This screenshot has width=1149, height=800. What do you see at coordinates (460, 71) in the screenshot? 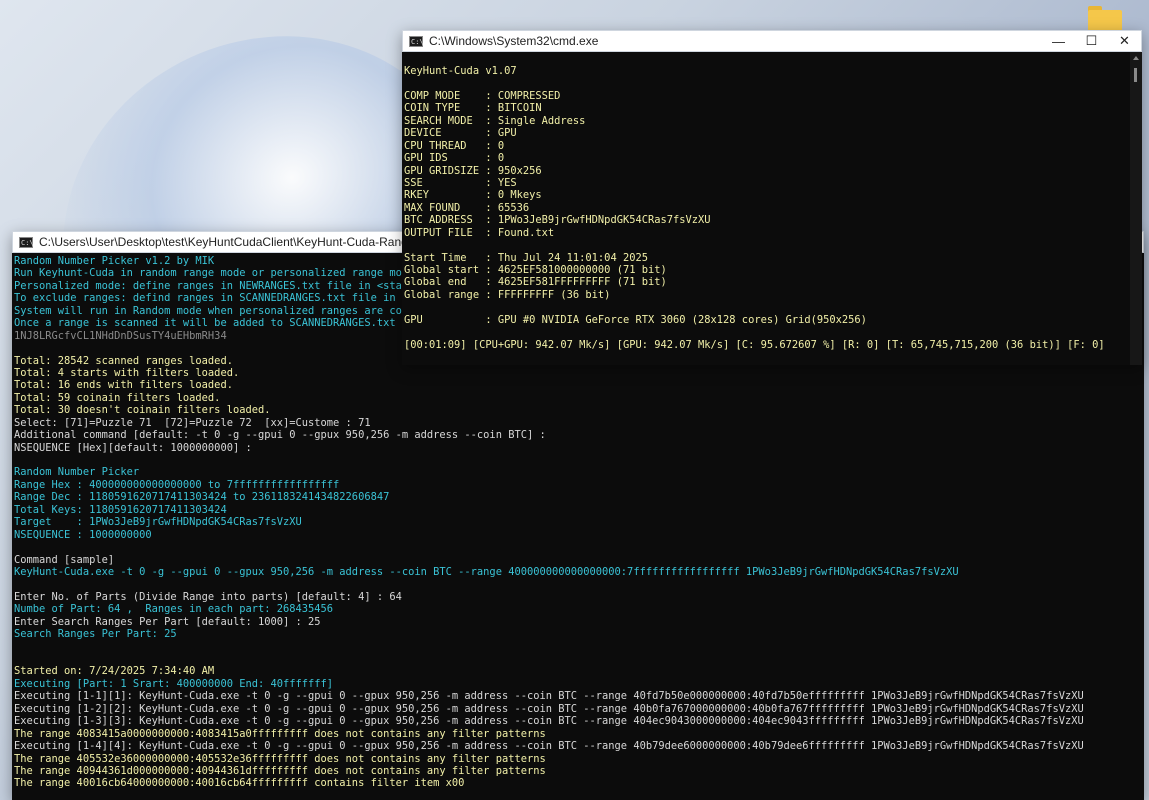
I see `right-console-line: KeyHunt-Cuda v1.07` at bounding box center [460, 71].